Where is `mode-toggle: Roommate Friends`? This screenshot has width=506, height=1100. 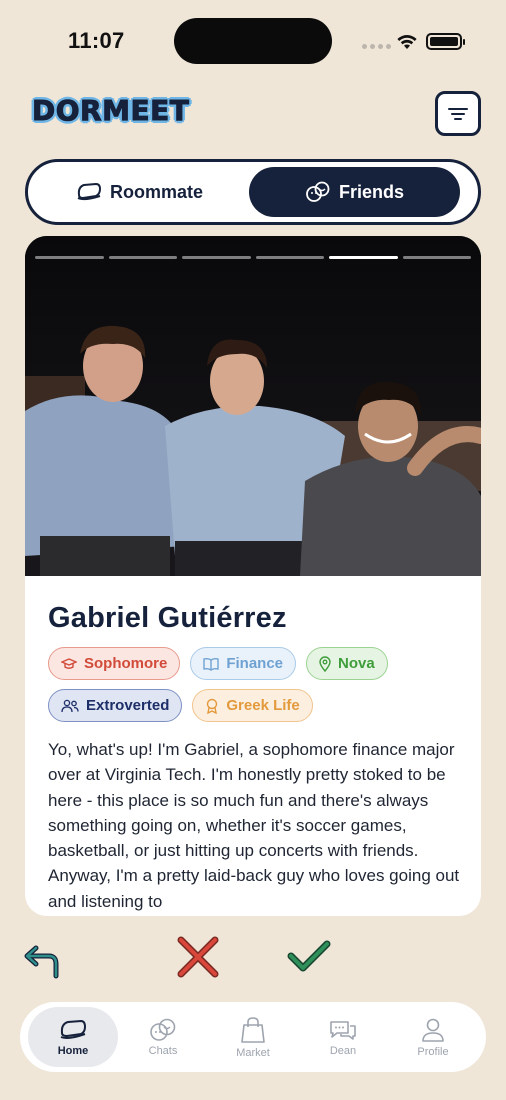
mode-toggle: Roommate Friends is located at coordinates (253, 192).